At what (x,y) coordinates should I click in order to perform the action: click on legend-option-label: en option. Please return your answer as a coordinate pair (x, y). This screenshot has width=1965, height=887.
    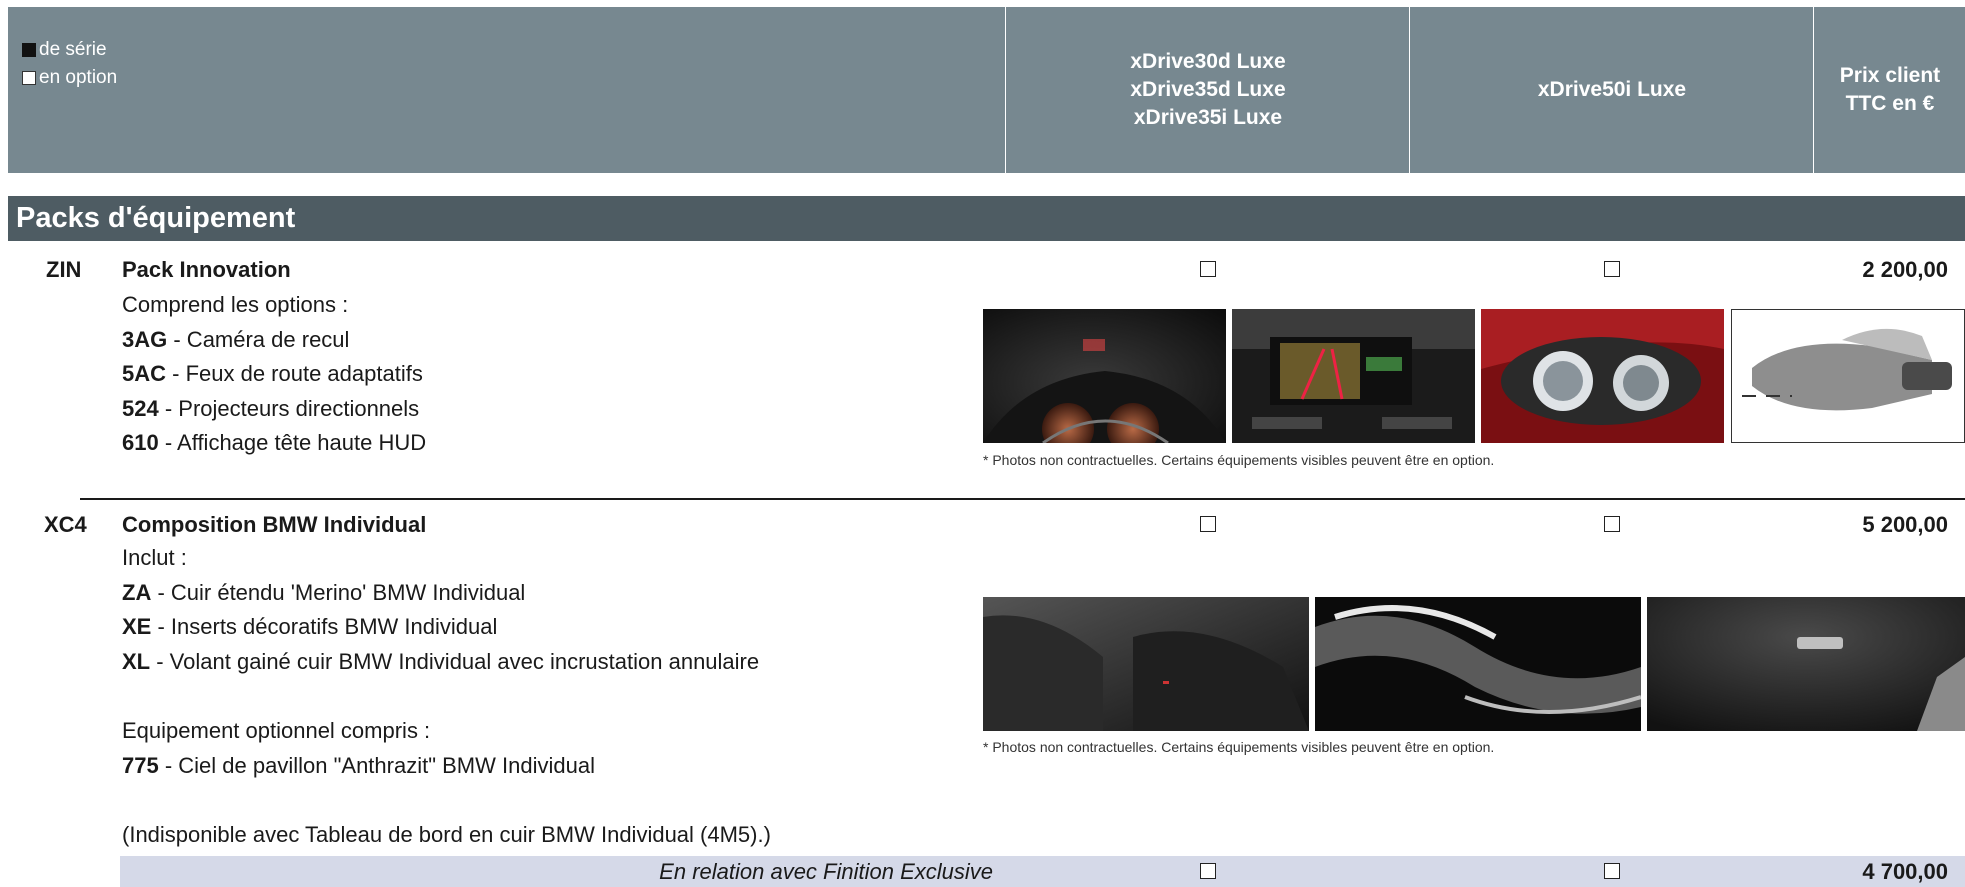
    Looking at the image, I should click on (78, 77).